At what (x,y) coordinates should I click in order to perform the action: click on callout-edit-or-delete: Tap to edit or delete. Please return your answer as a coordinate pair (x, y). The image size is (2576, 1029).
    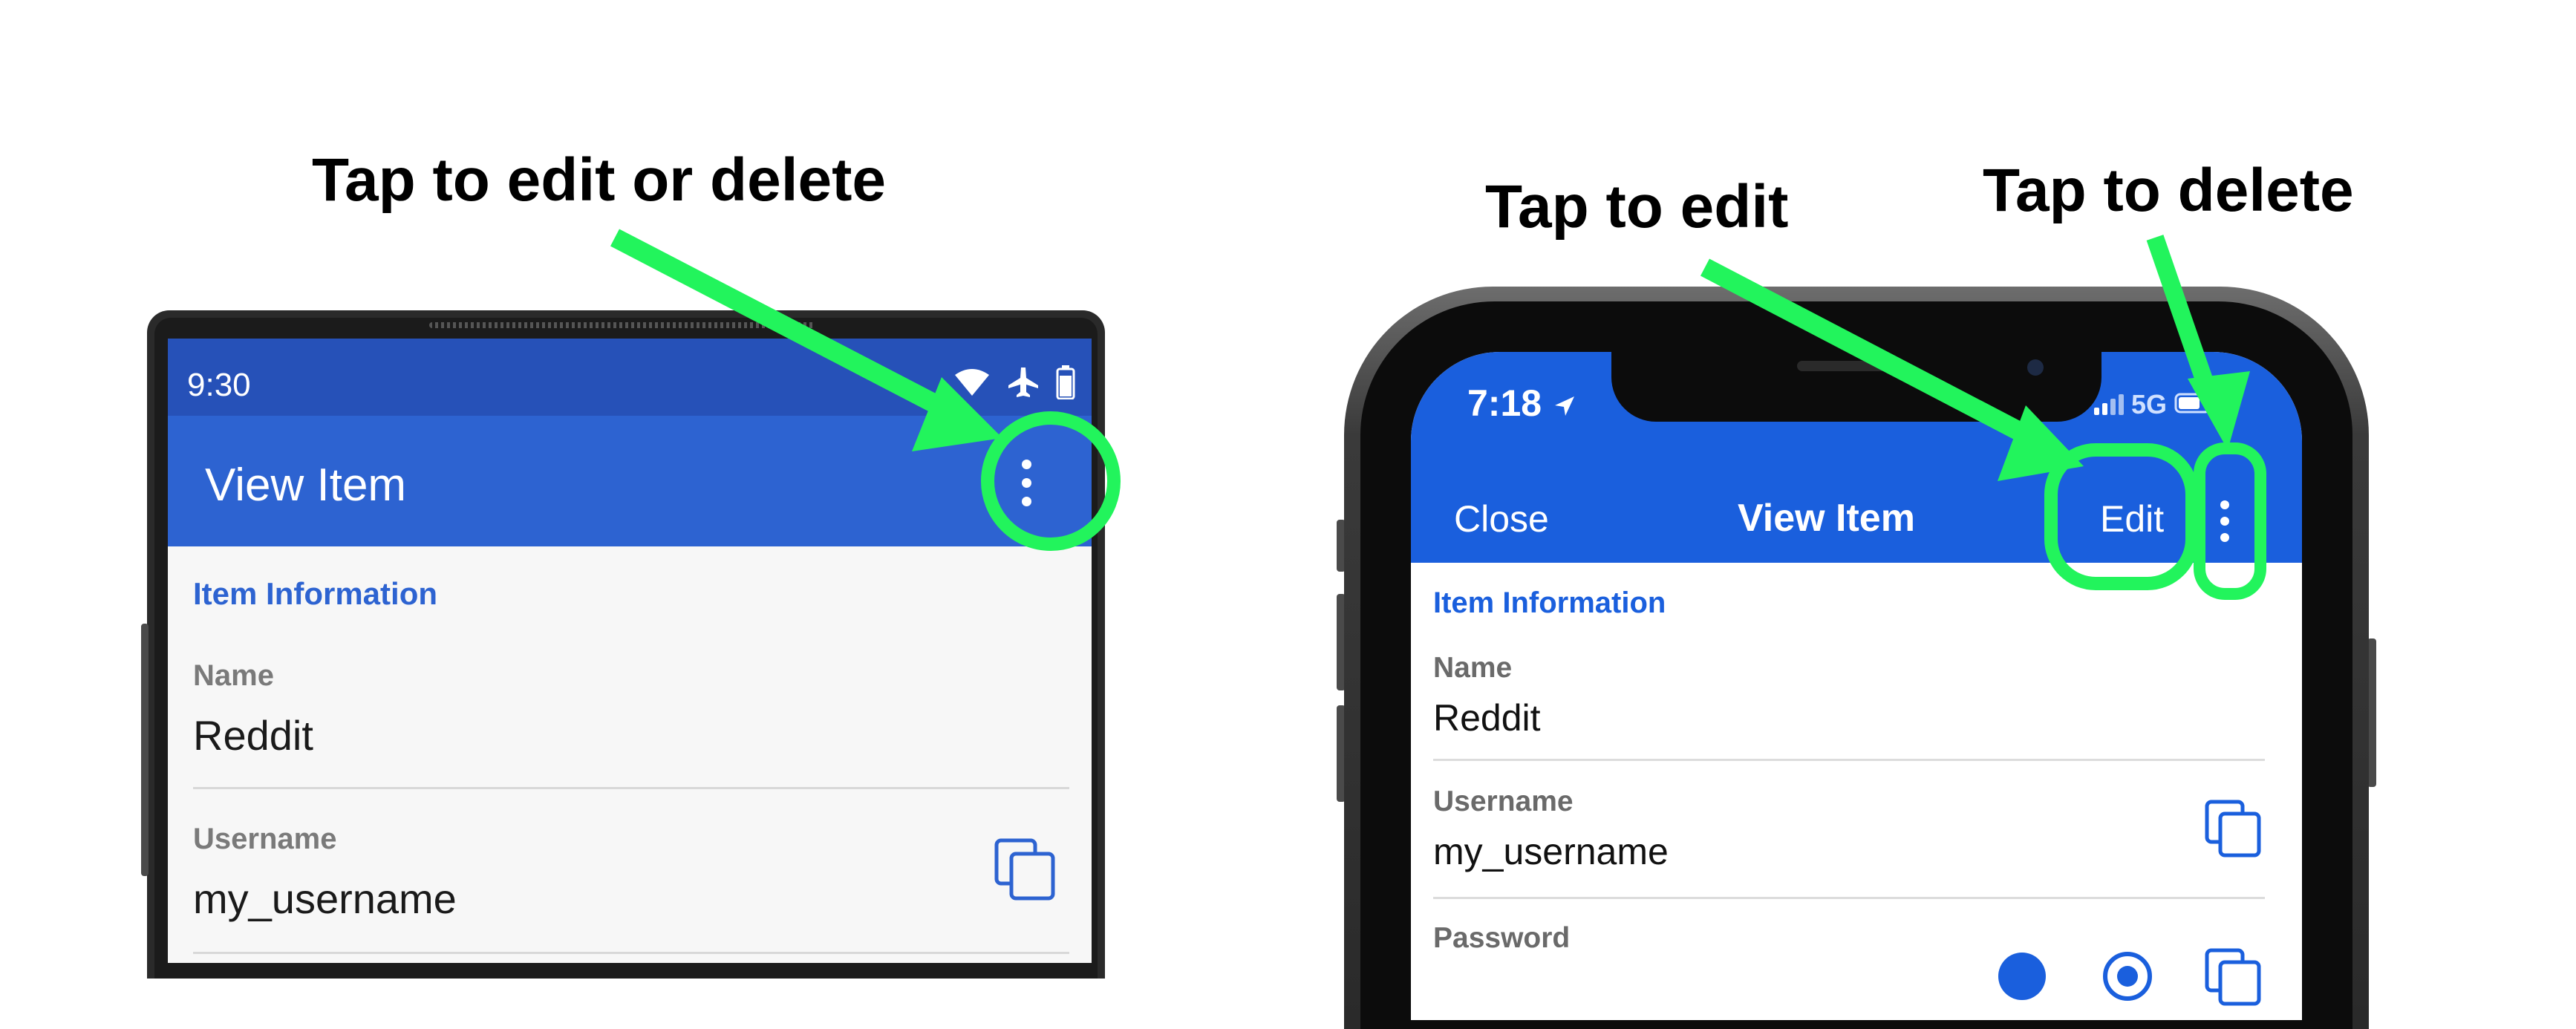
    Looking at the image, I should click on (599, 180).